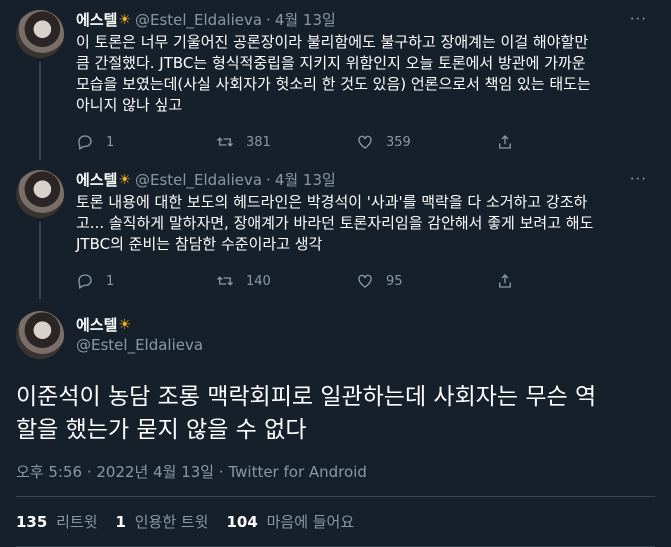 The width and height of the screenshot is (671, 547). I want to click on retweet-count: 381, so click(258, 142).